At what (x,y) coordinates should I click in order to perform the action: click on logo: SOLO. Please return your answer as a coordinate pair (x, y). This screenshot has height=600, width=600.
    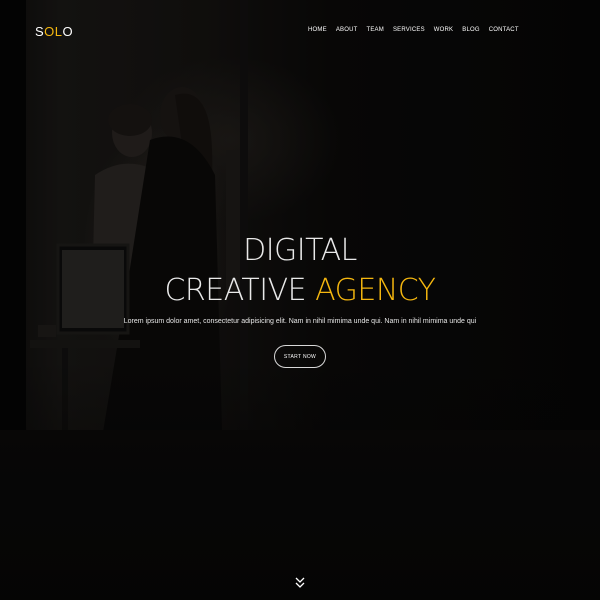
    Looking at the image, I should click on (54, 31).